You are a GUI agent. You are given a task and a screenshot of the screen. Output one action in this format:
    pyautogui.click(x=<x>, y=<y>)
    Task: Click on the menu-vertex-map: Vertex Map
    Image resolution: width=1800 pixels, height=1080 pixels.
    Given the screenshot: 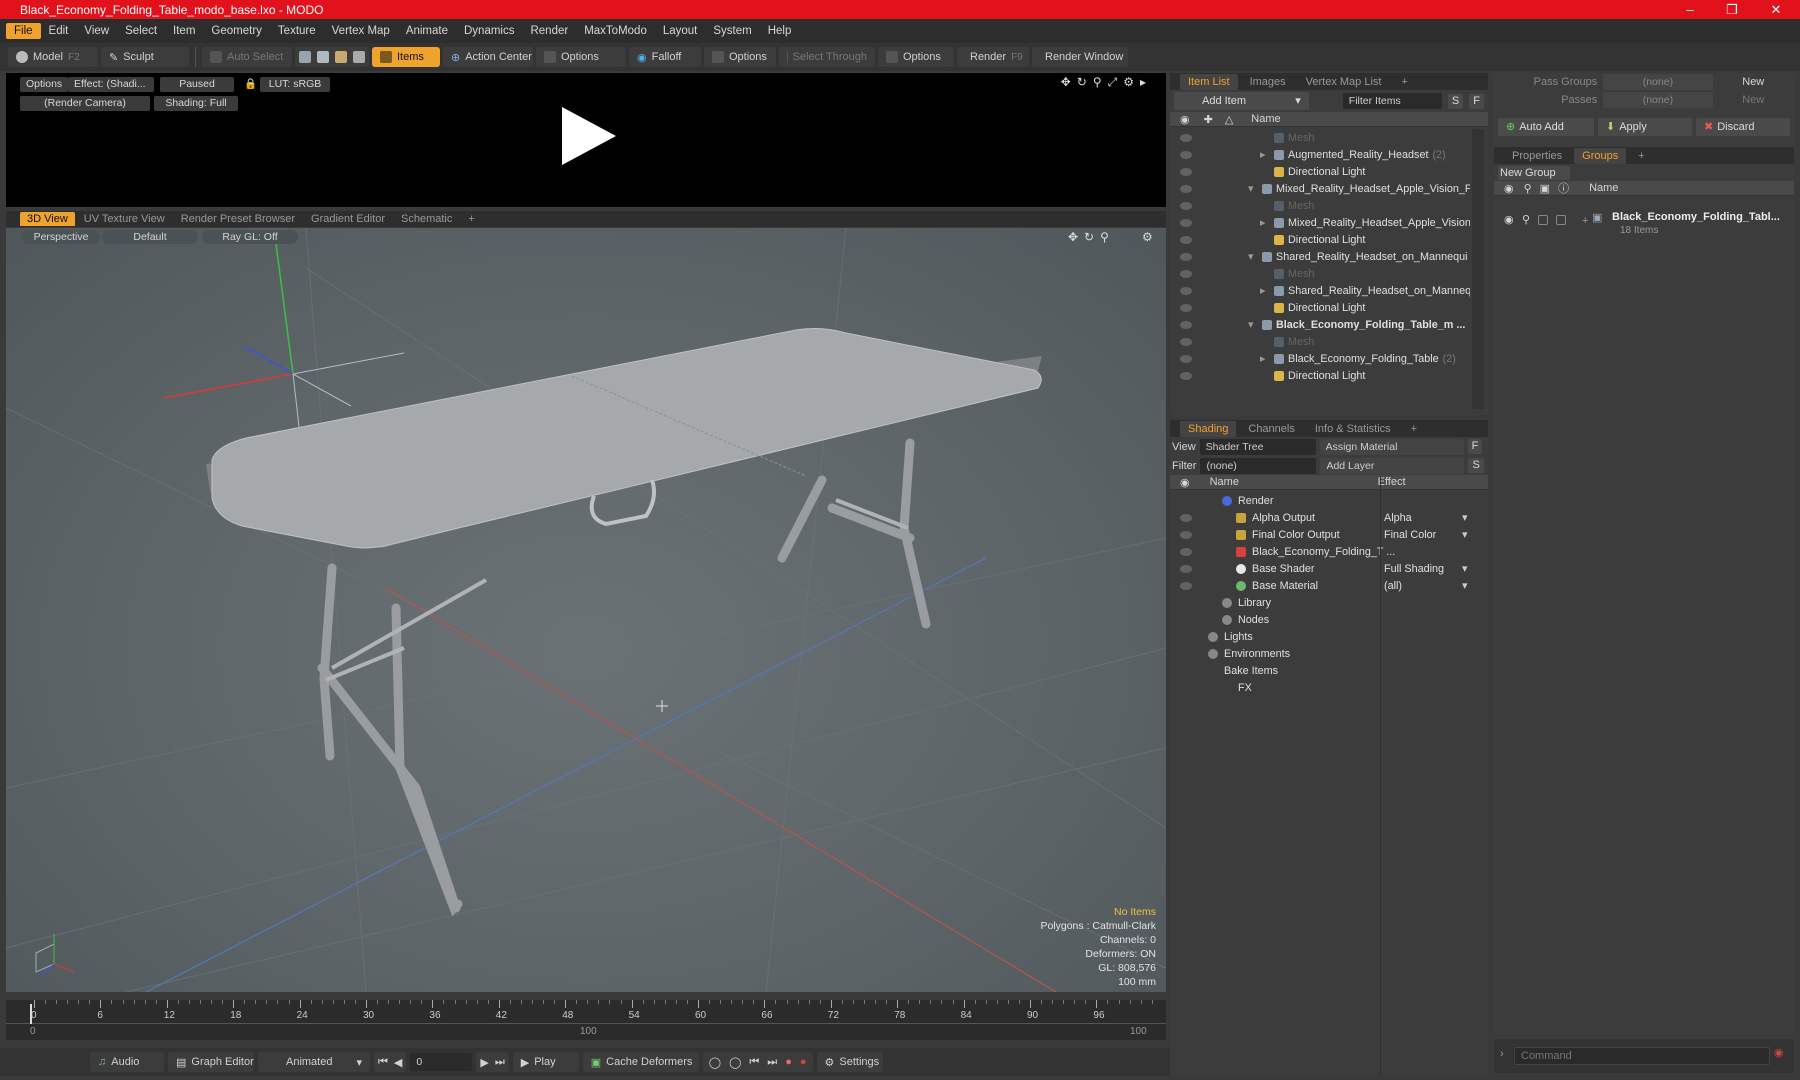 What is the action you would take?
    pyautogui.click(x=361, y=31)
    